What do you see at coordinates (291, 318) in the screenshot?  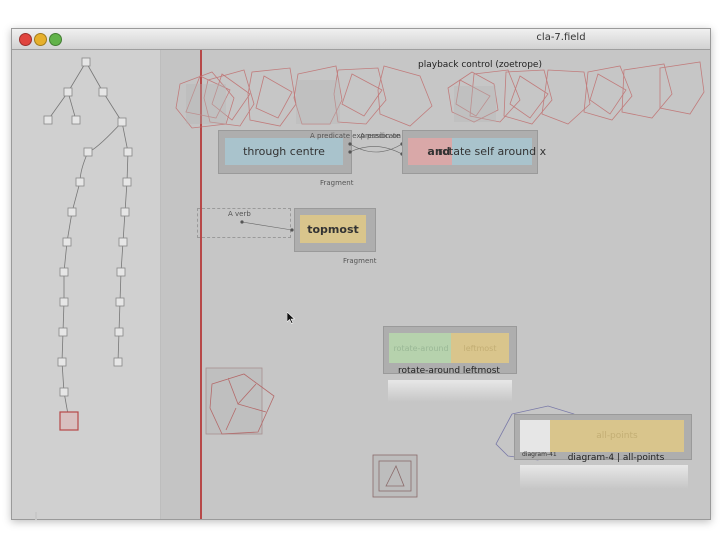 I see `mouse-cursor-icon` at bounding box center [291, 318].